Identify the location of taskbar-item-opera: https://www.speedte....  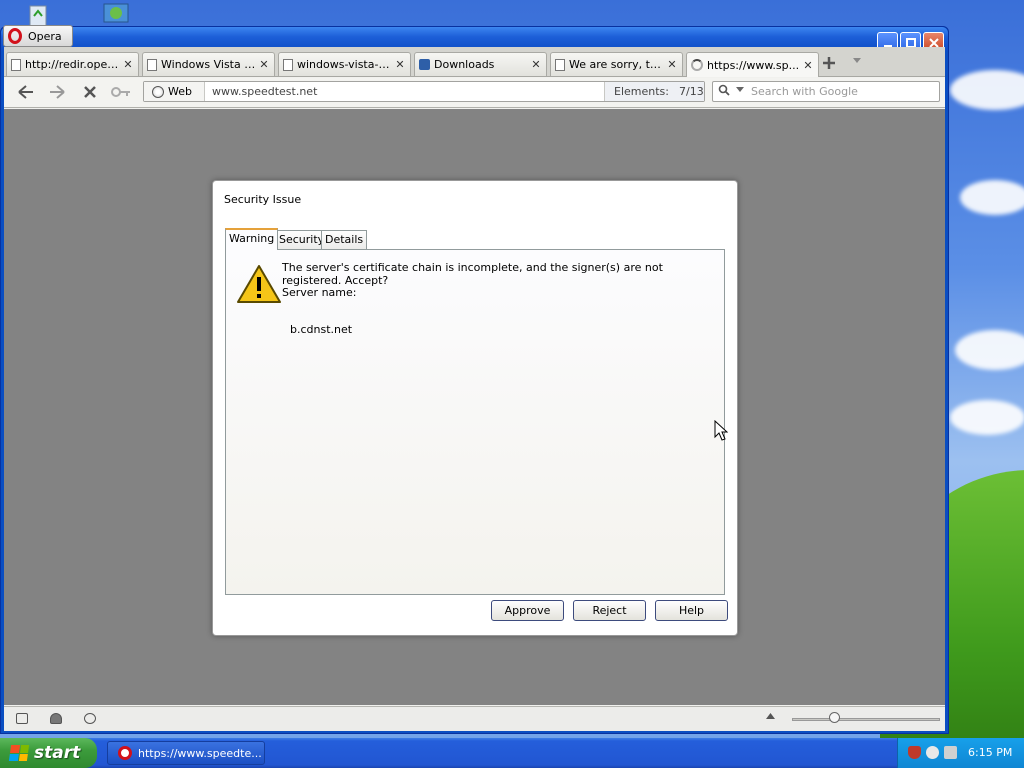
(186, 753).